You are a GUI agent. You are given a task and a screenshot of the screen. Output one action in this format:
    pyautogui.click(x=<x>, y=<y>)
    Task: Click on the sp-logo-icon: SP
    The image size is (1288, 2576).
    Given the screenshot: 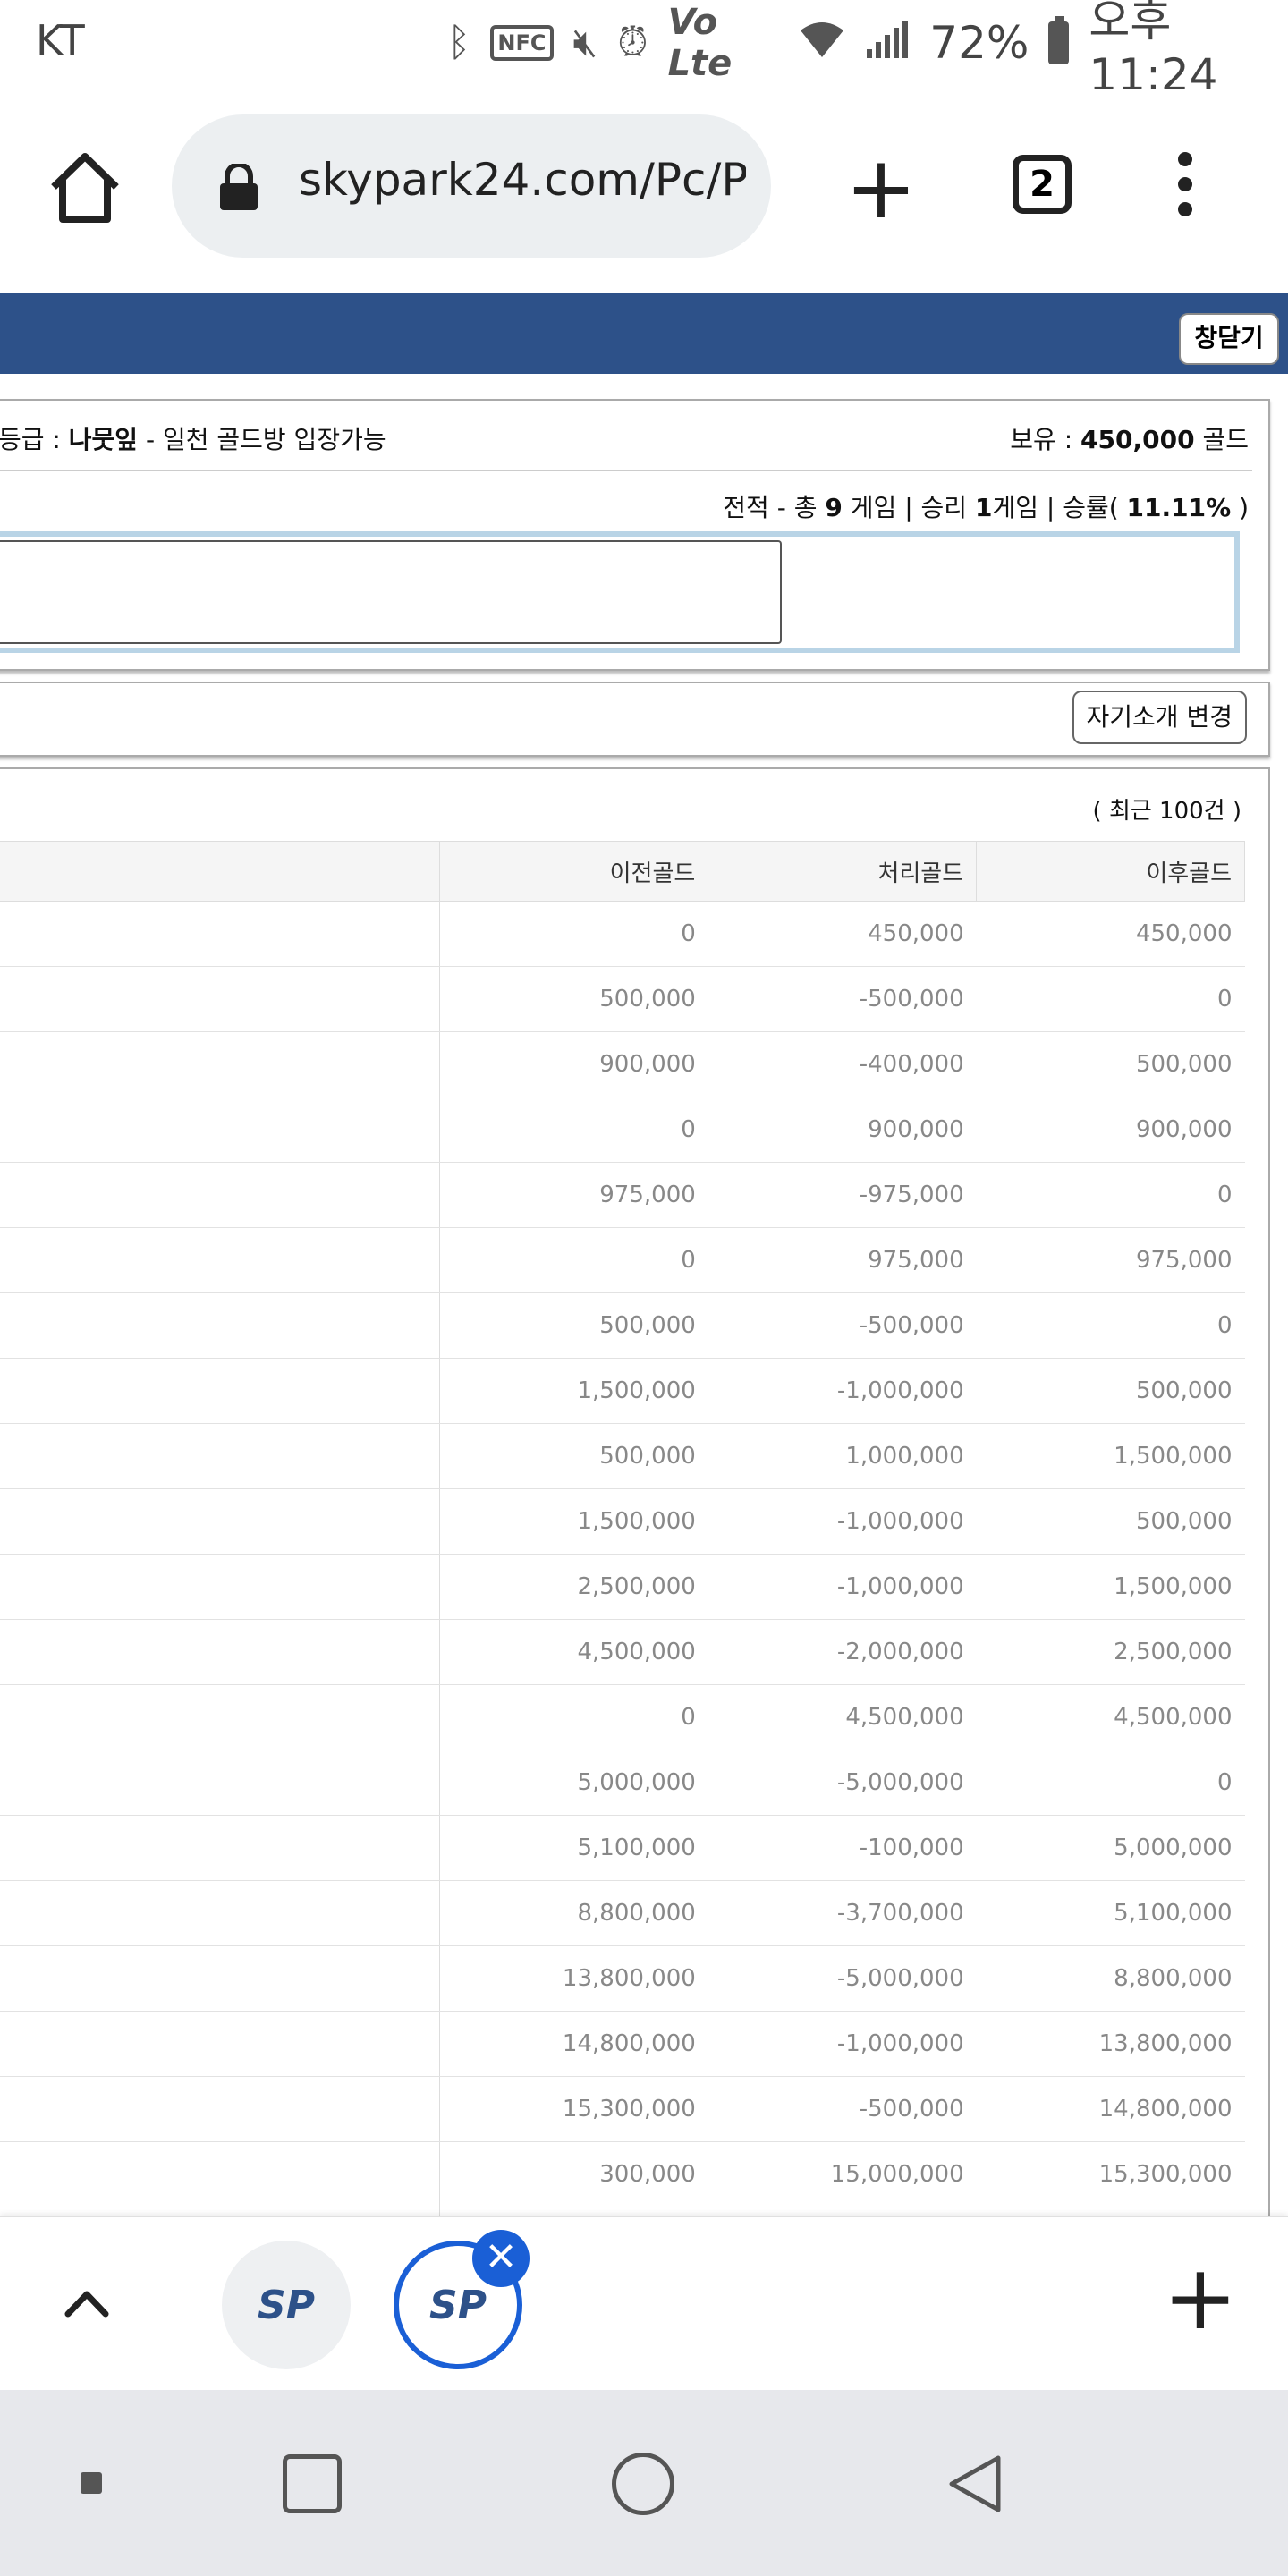 What is the action you would take?
    pyautogui.click(x=458, y=2305)
    